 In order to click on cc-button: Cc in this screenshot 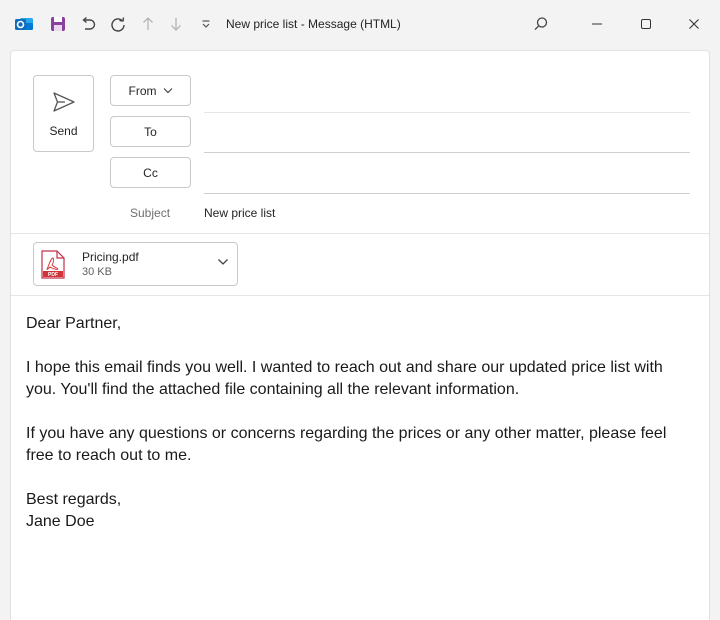, I will do `click(150, 172)`.